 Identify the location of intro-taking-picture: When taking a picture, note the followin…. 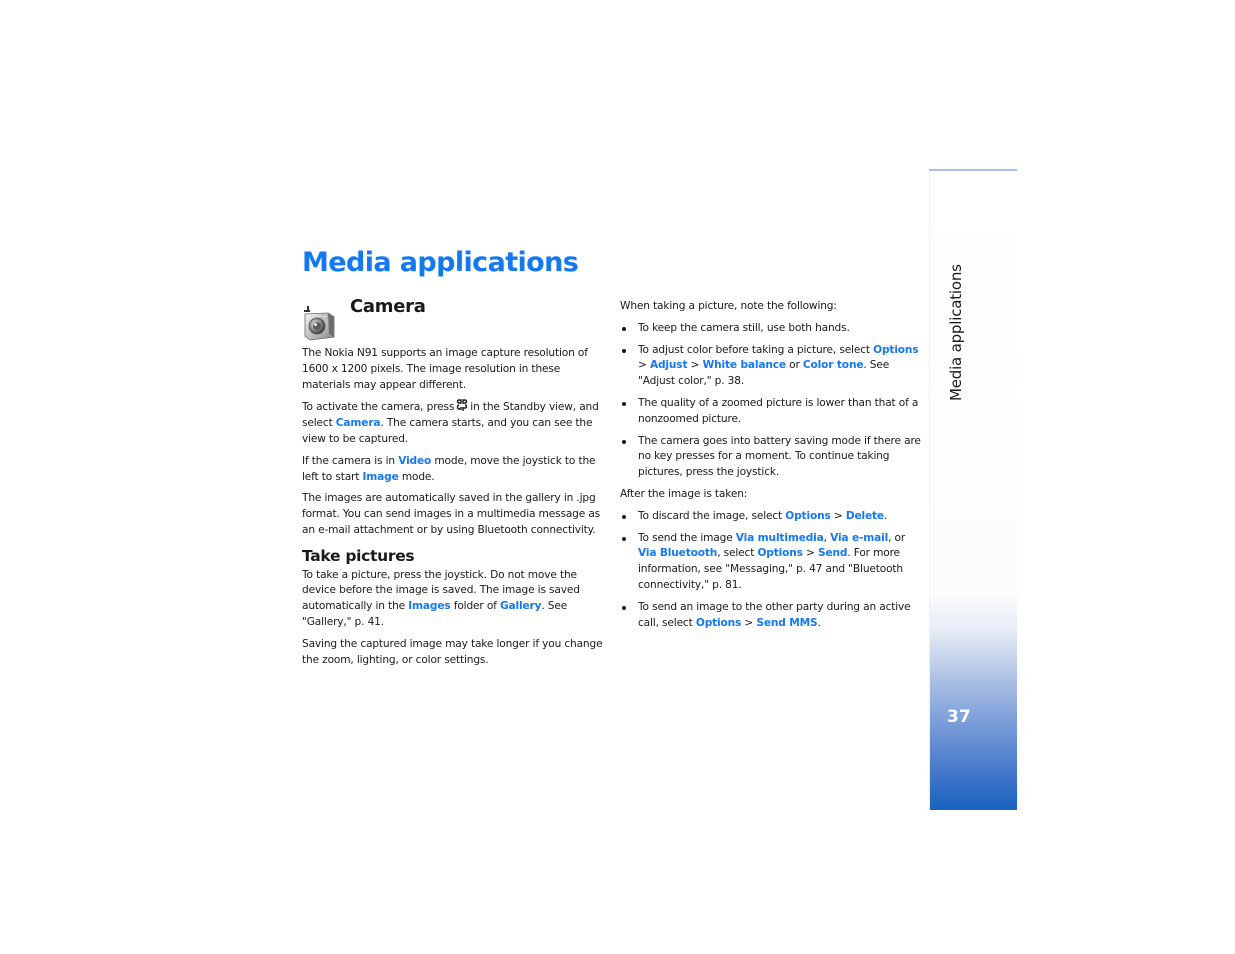
(728, 306).